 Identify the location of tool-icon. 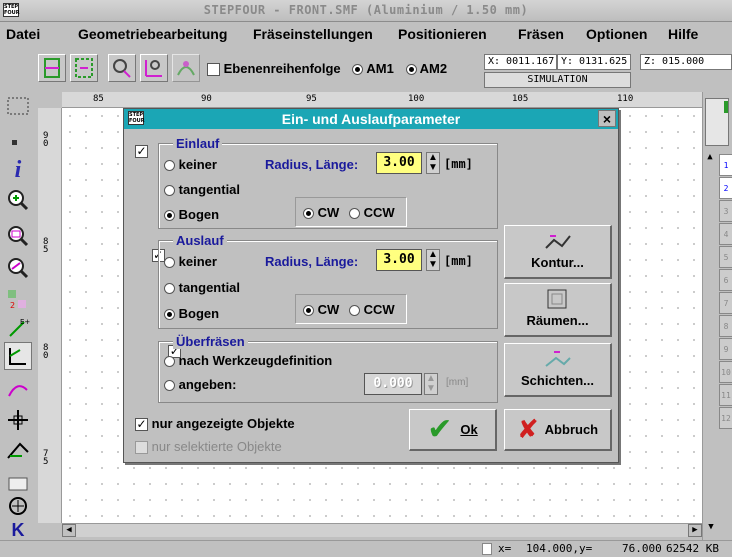
(122, 68).